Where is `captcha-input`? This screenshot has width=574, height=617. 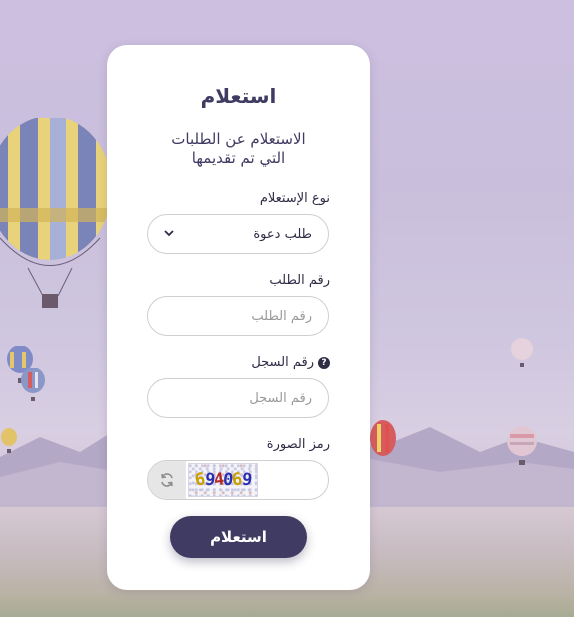 captcha-input is located at coordinates (294, 480).